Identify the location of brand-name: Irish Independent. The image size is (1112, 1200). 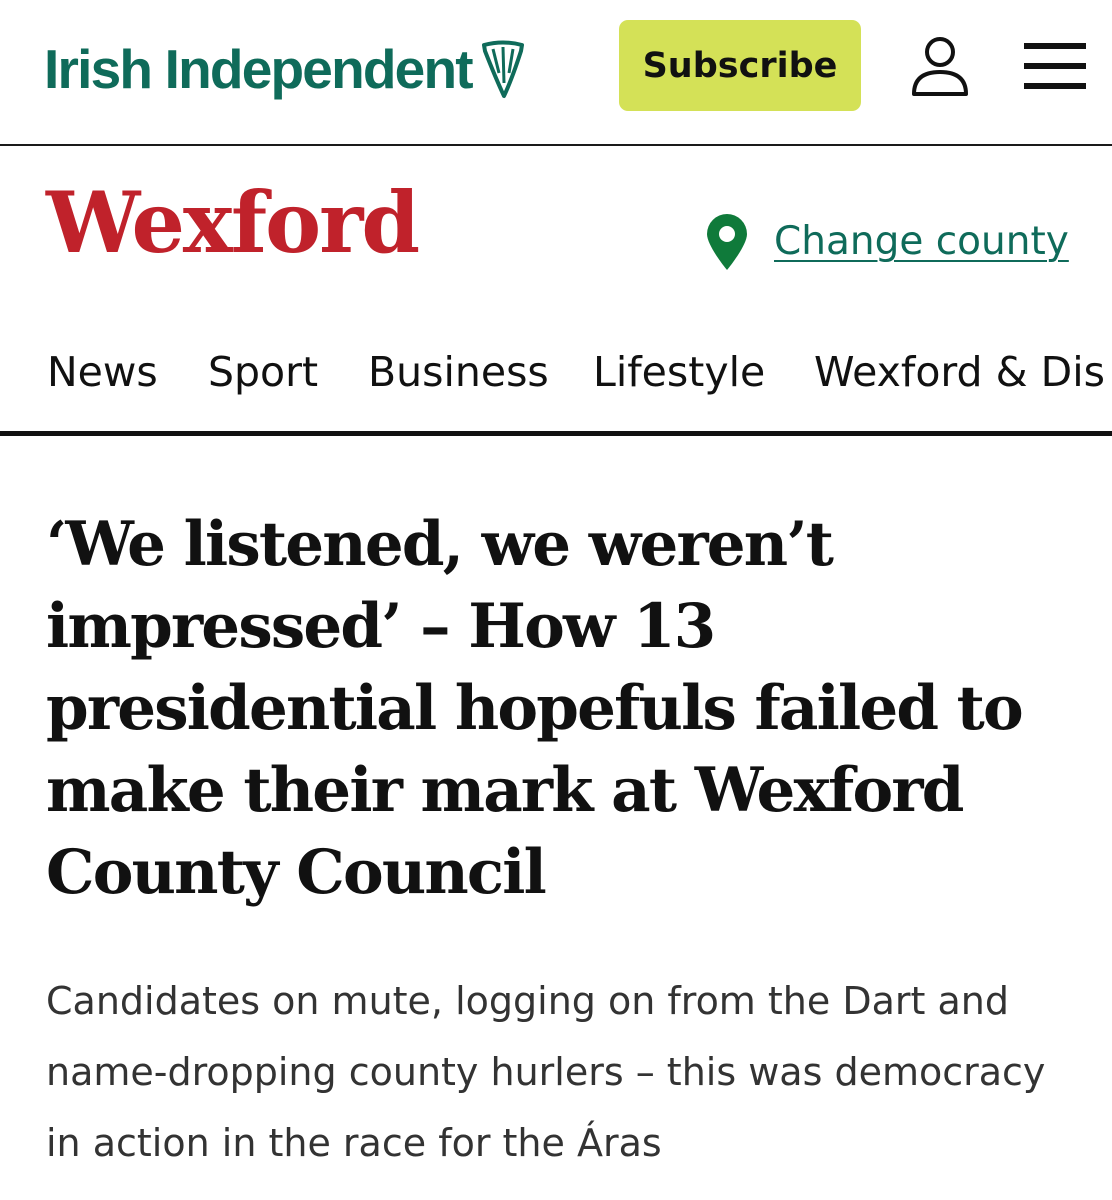
(259, 69).